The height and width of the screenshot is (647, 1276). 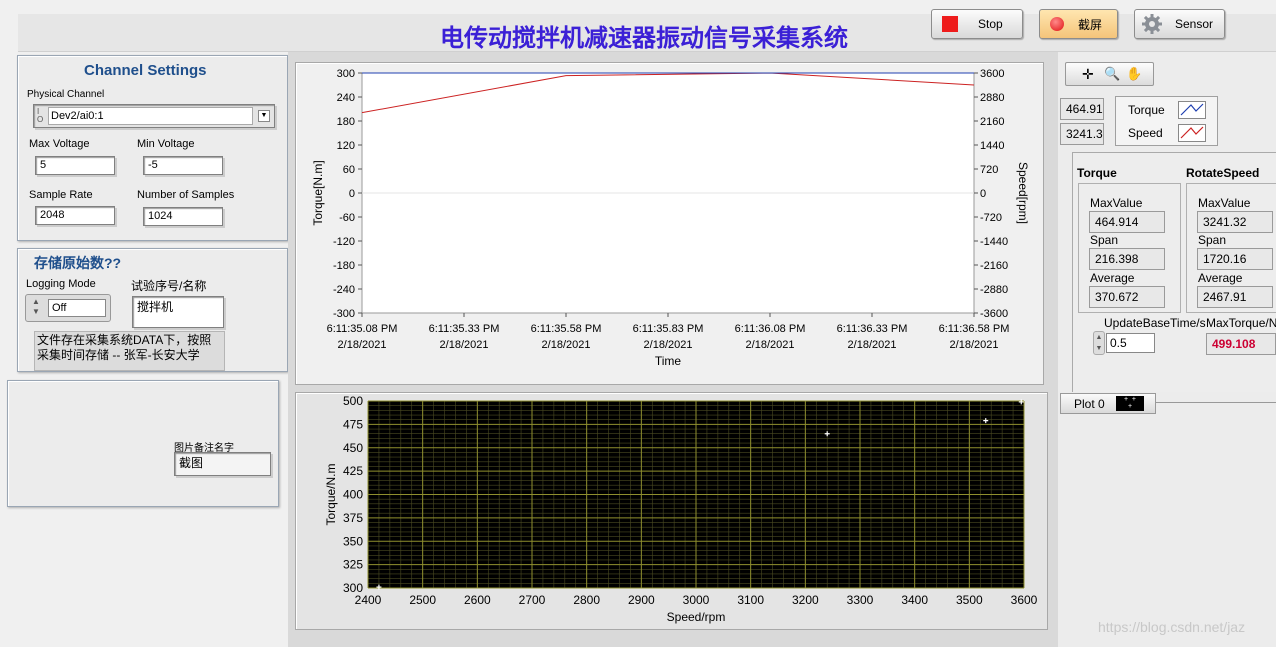 I want to click on torque-span-label: Span, so click(x=1104, y=240).